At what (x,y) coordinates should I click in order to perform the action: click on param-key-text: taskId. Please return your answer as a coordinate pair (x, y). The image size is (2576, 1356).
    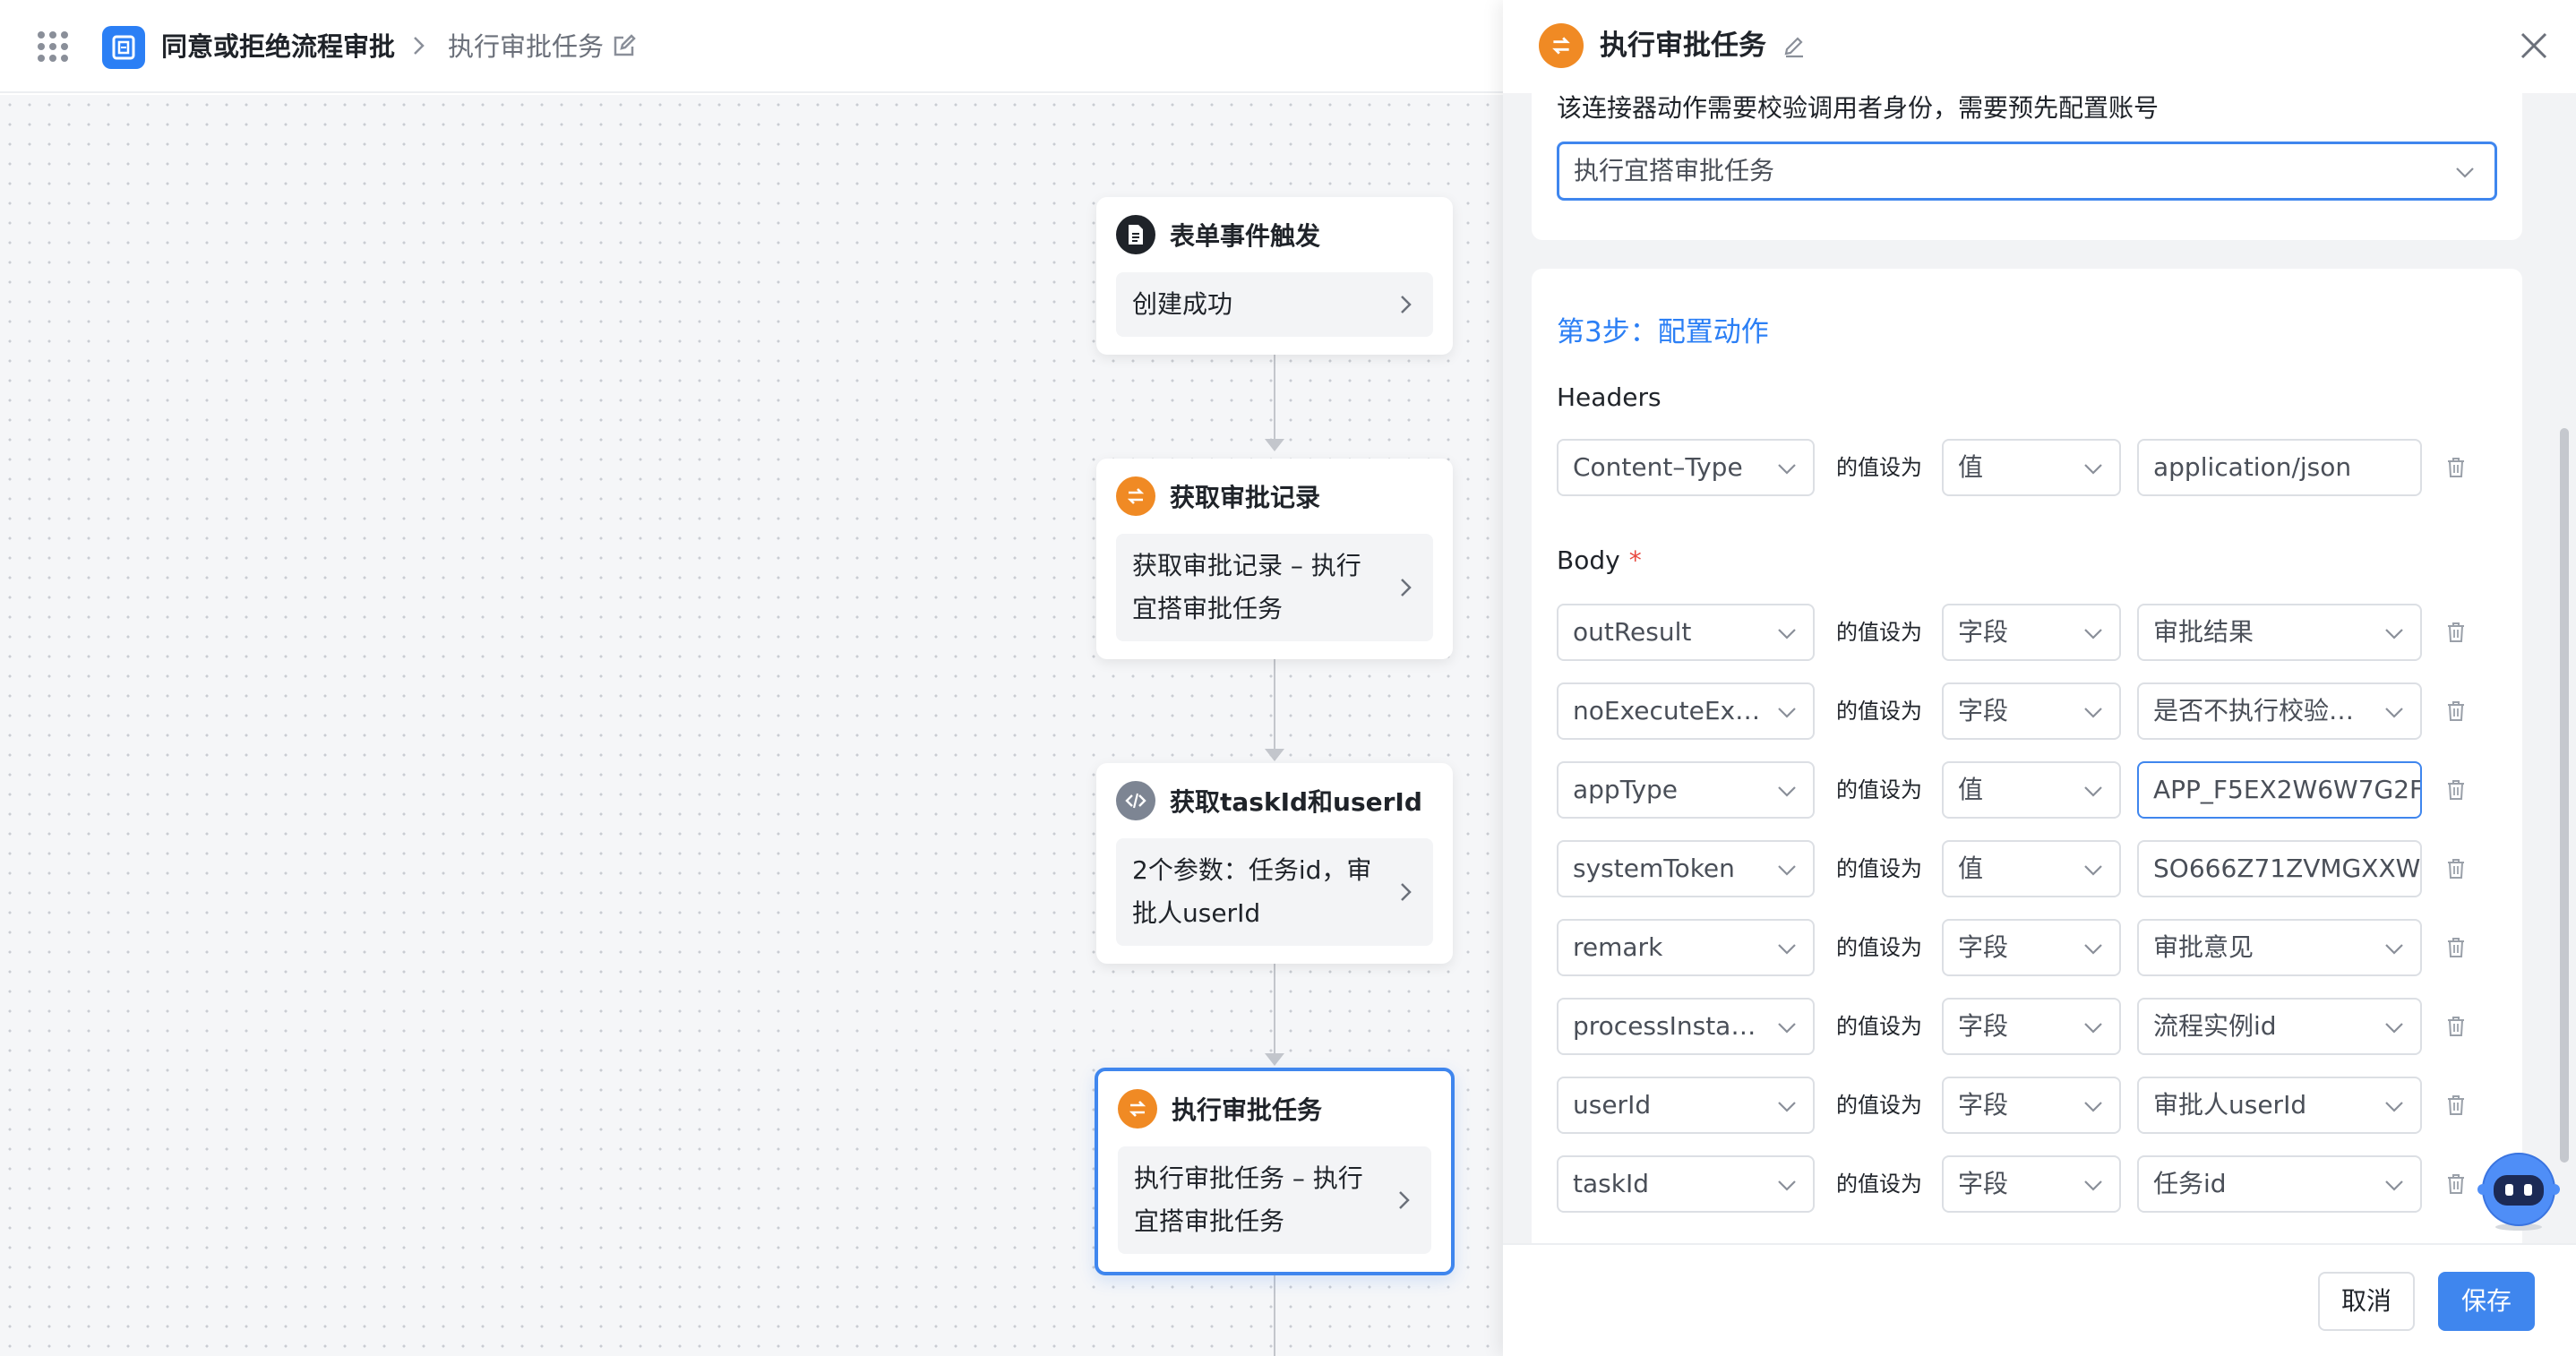
    Looking at the image, I should click on (1611, 1183).